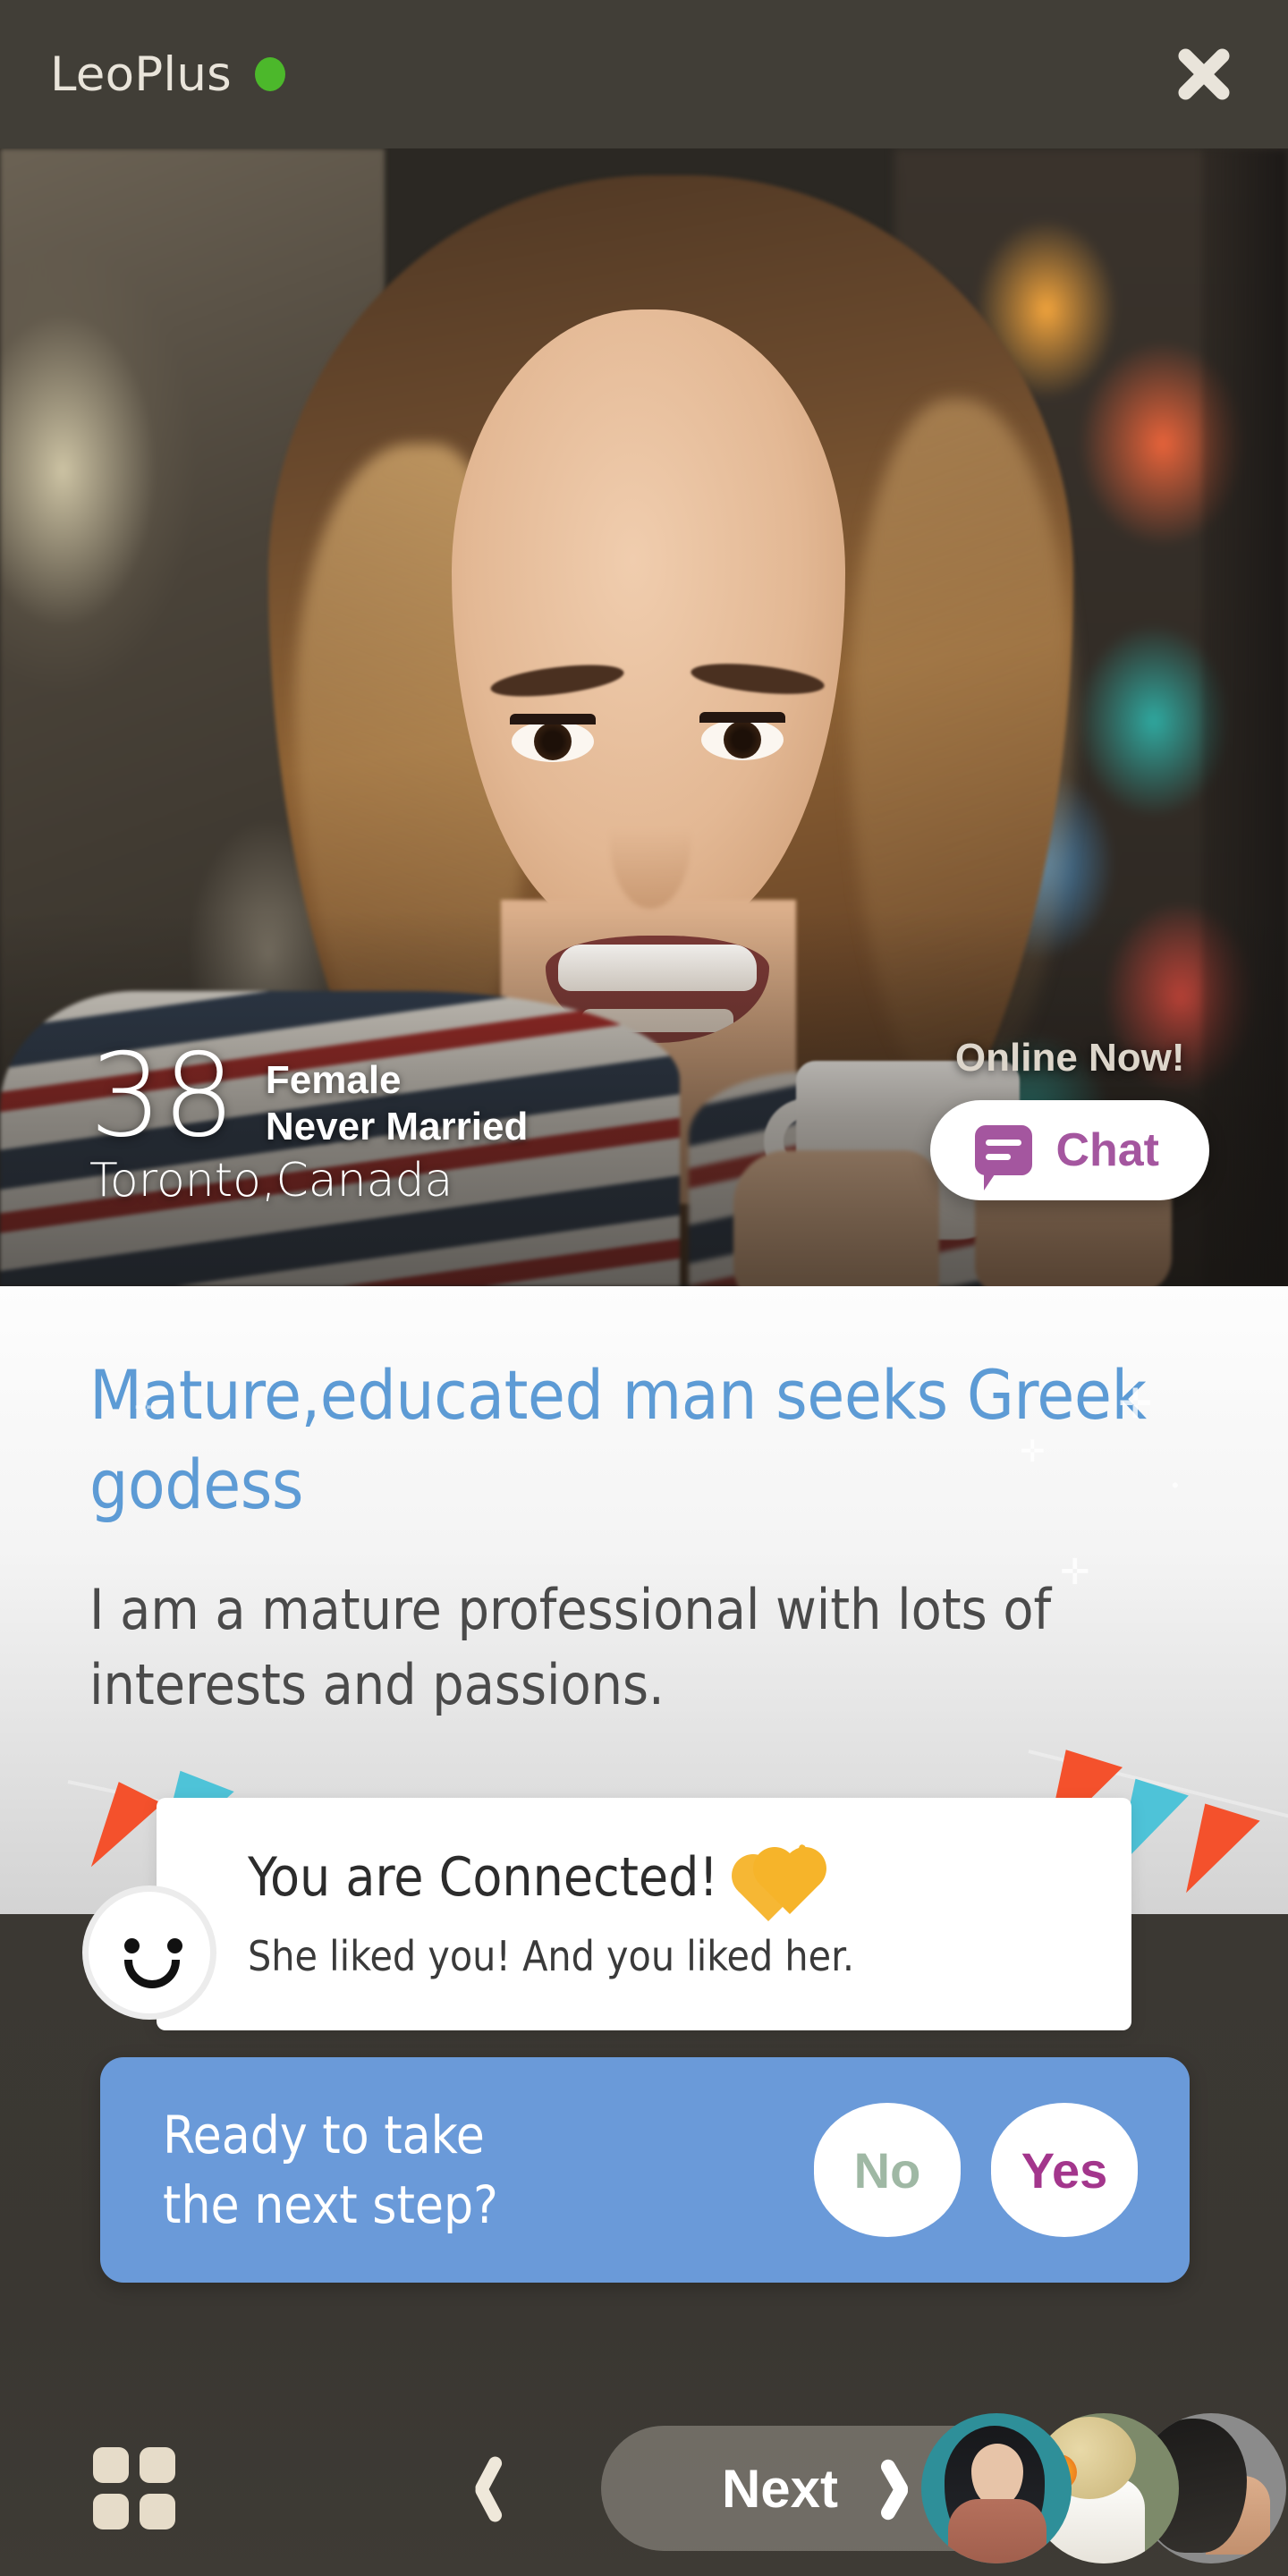 The width and height of the screenshot is (1288, 2576). What do you see at coordinates (997, 2475) in the screenshot?
I see `avatar-face` at bounding box center [997, 2475].